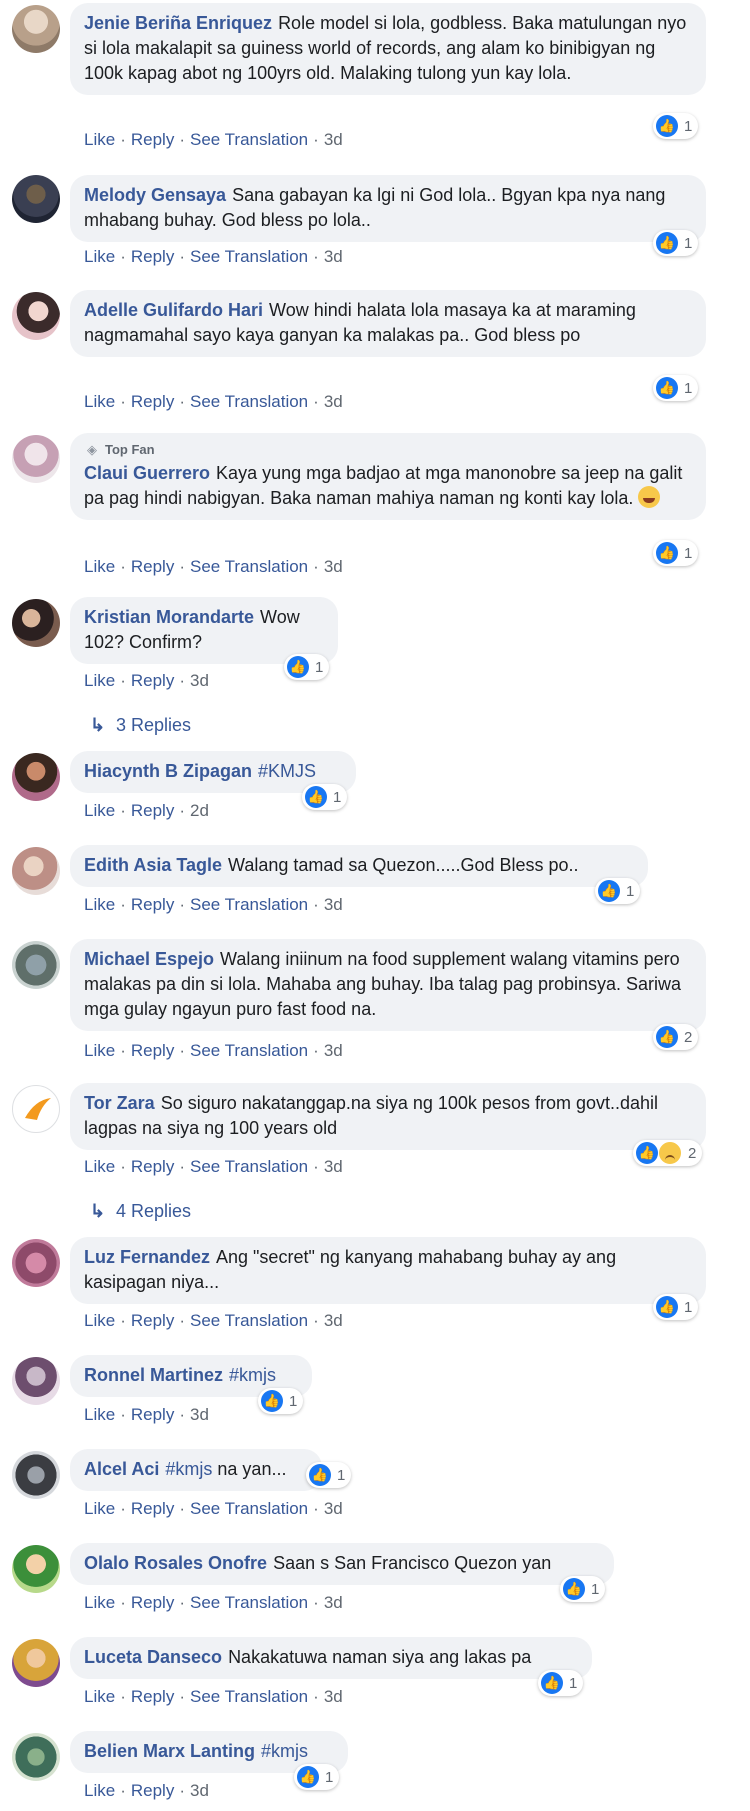 This screenshot has height=1811, width=750. Describe the element at coordinates (147, 1257) in the screenshot. I see `commenter-name: Luz Fernandez` at that location.